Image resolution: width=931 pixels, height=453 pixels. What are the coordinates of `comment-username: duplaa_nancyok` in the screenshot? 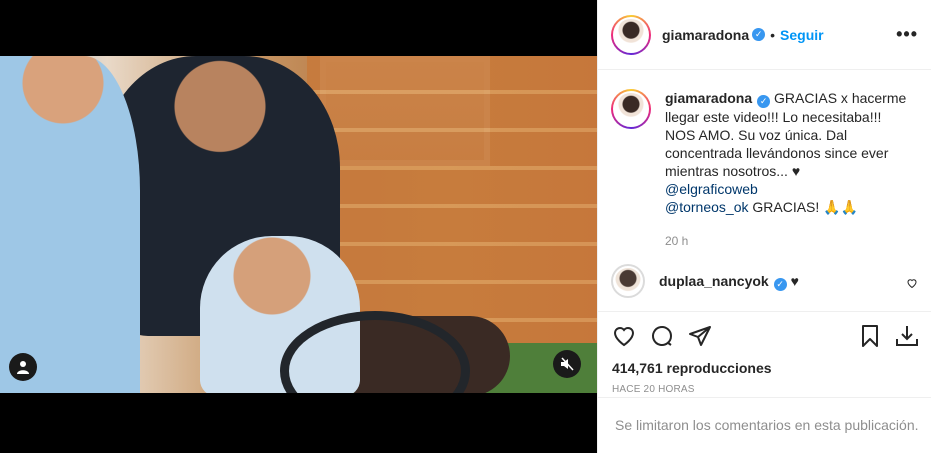 It's located at (714, 281).